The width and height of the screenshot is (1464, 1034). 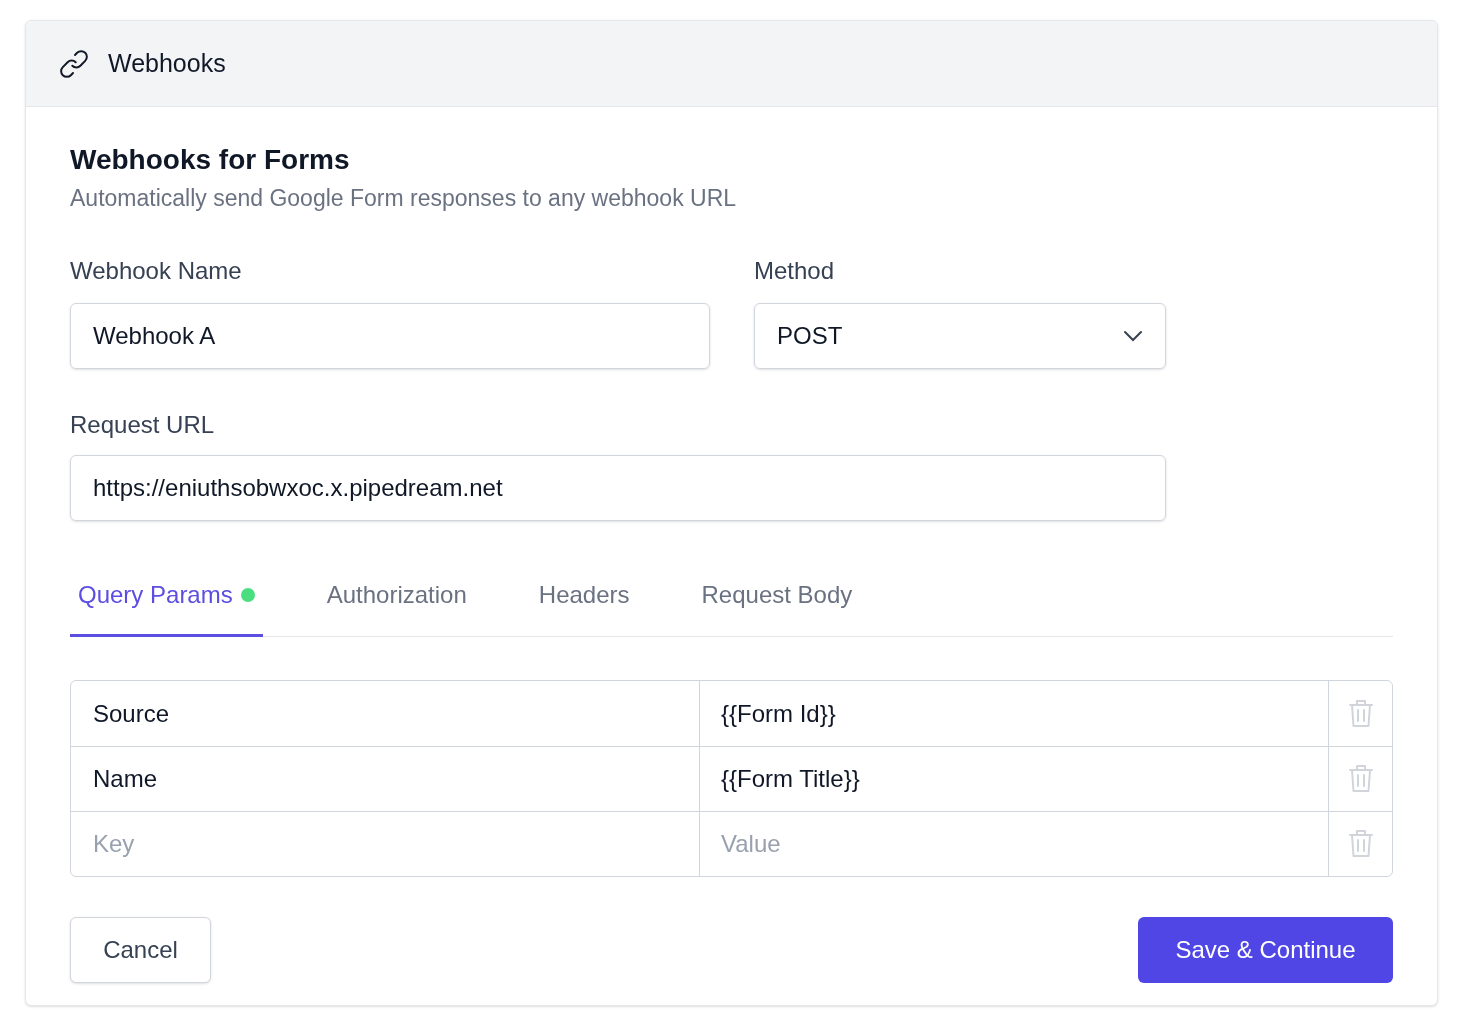 I want to click on key-field: Key, so click(x=385, y=844).